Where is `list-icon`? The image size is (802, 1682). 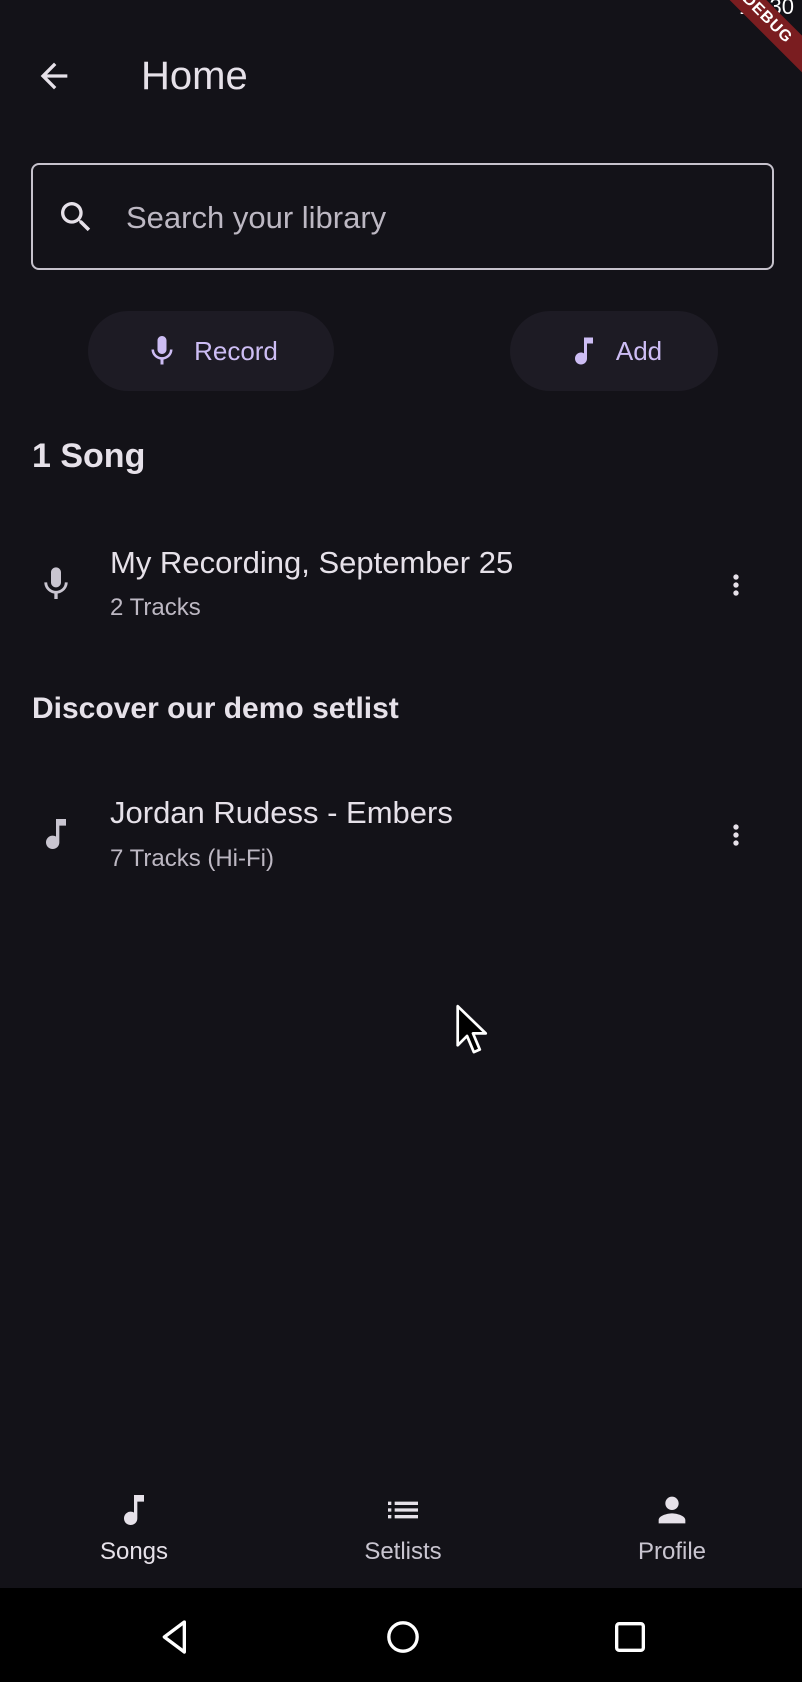
list-icon is located at coordinates (403, 1510).